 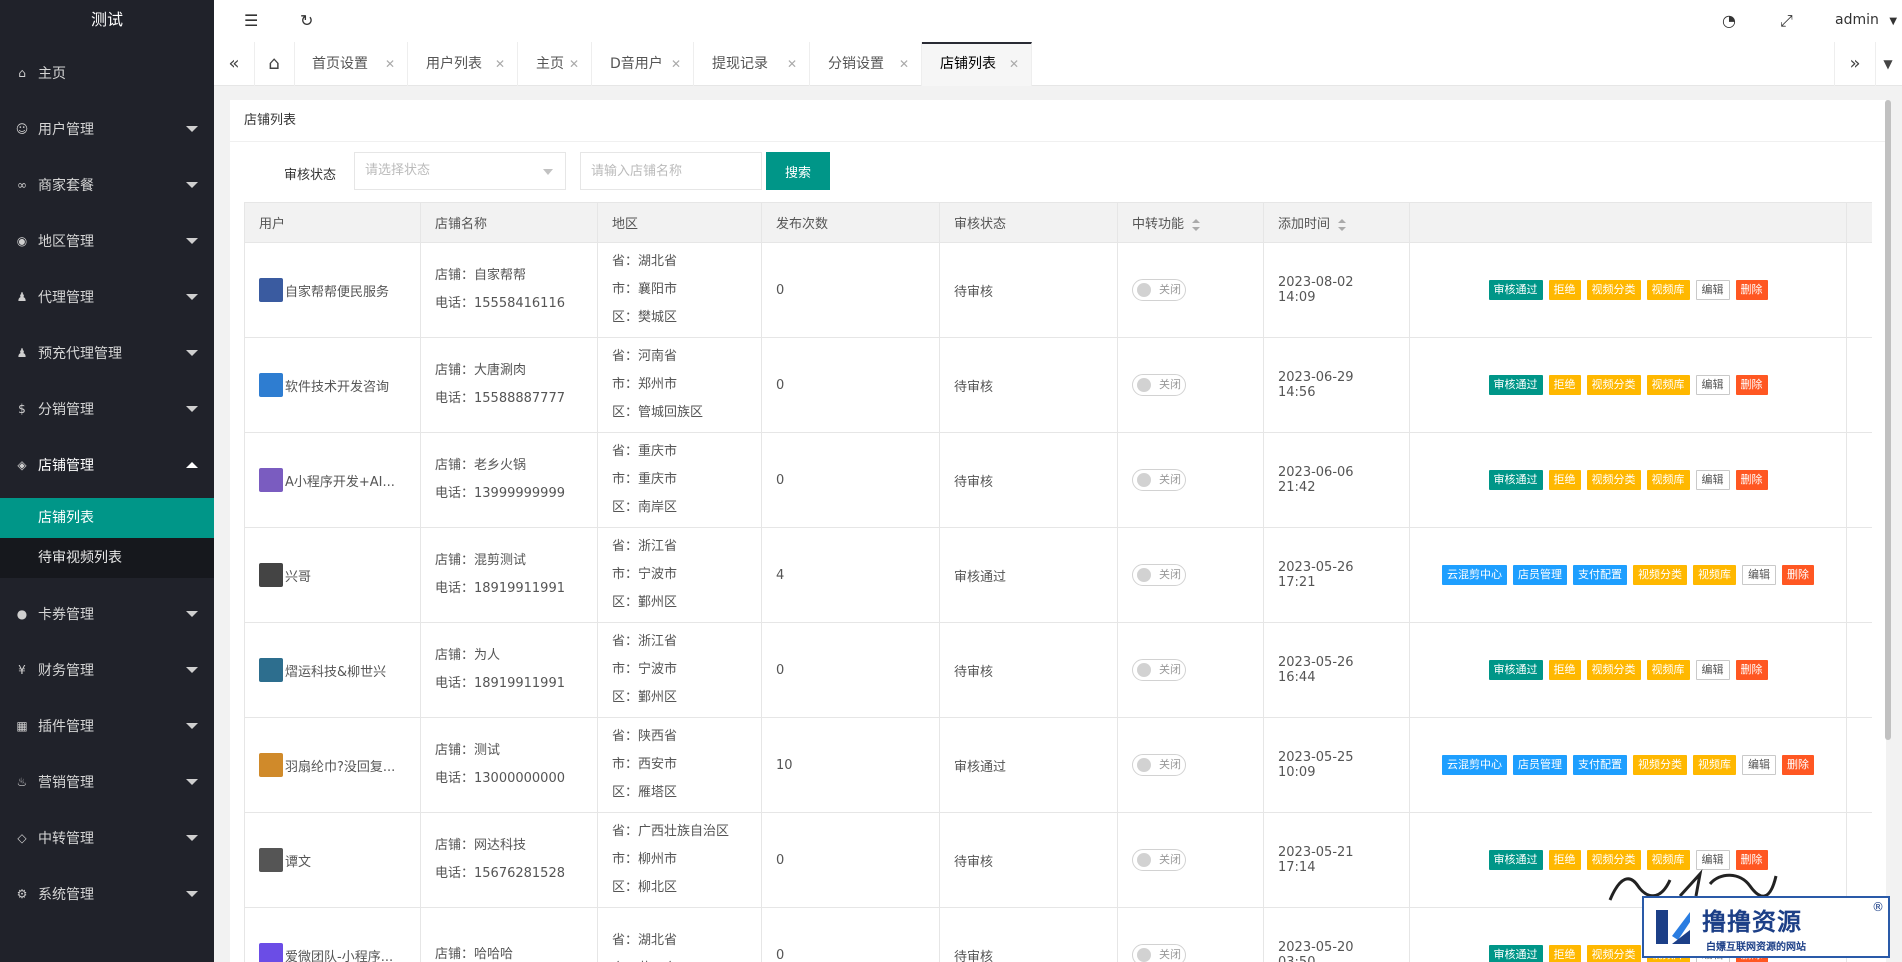 What do you see at coordinates (752, 64) in the screenshot?
I see `tab-4: 提现记录 ✕` at bounding box center [752, 64].